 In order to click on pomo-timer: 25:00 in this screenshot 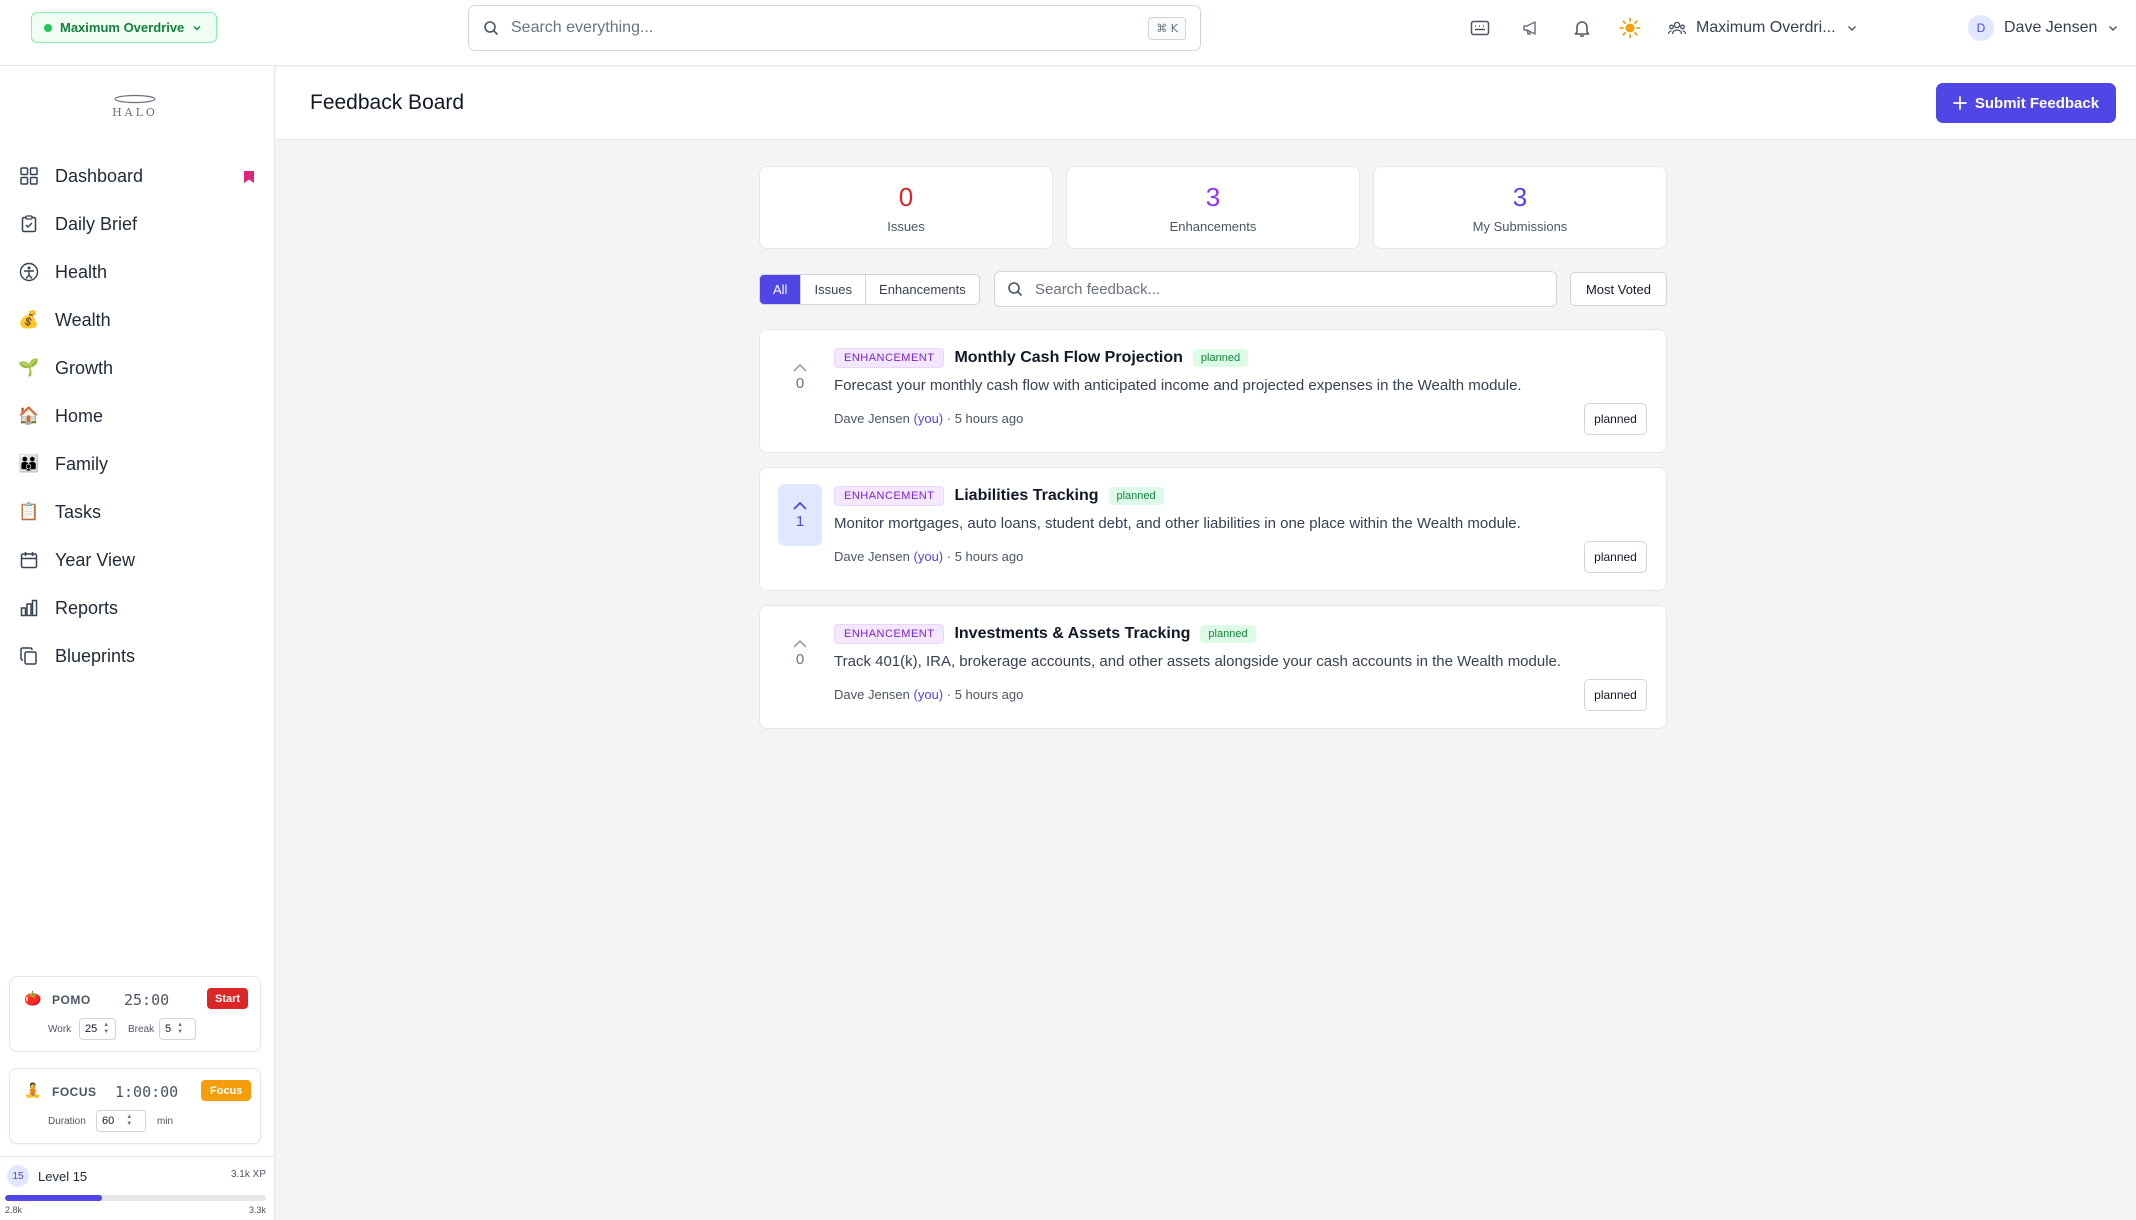, I will do `click(147, 1000)`.